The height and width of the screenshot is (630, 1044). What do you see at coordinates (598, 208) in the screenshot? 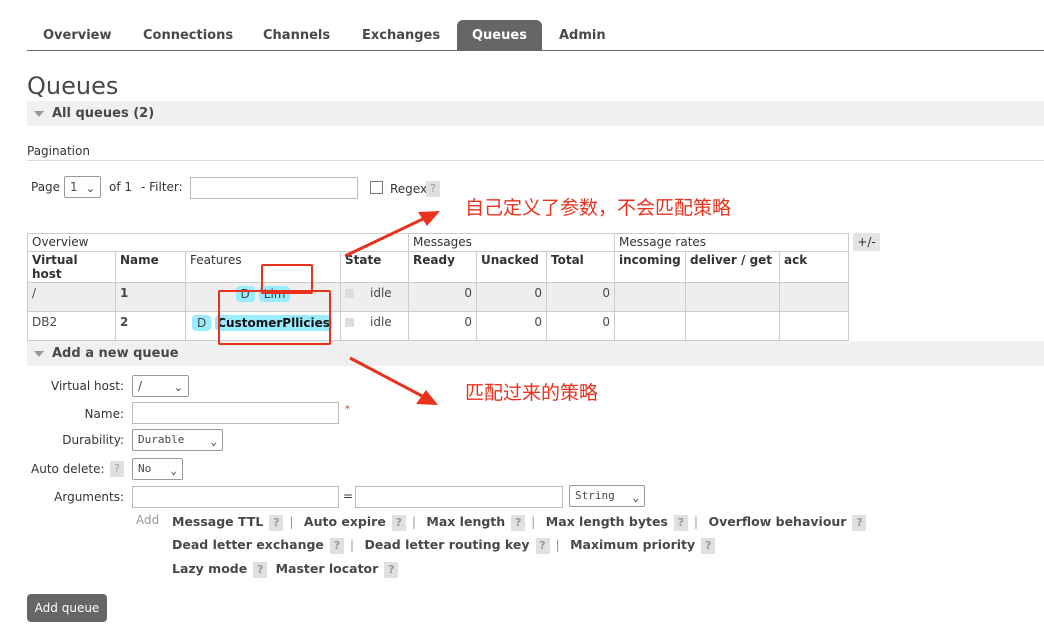
I see `annotation-top-text: 自己定义了参数，不会匹配策略` at bounding box center [598, 208].